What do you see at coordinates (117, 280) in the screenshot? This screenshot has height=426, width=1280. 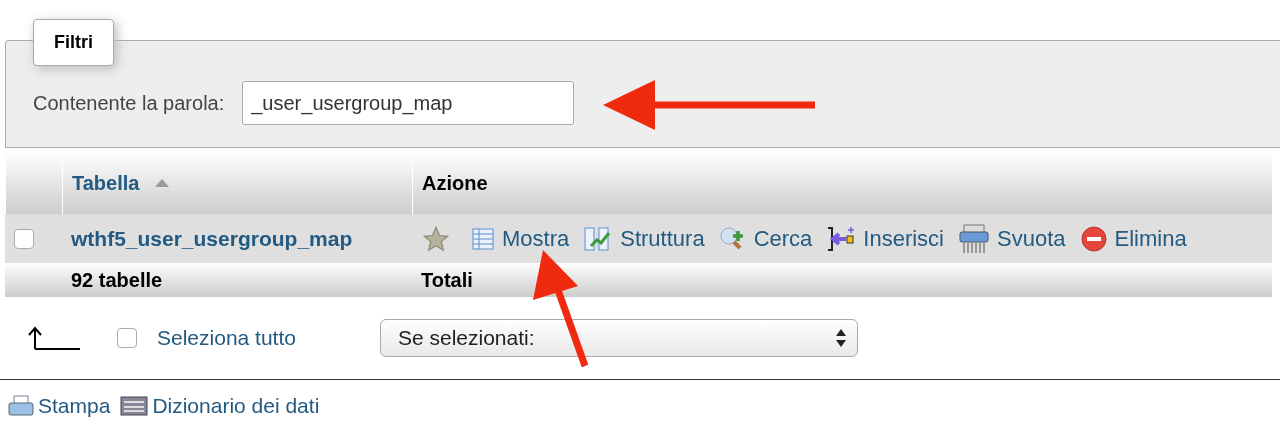 I see `table-count: 92 tabelle` at bounding box center [117, 280].